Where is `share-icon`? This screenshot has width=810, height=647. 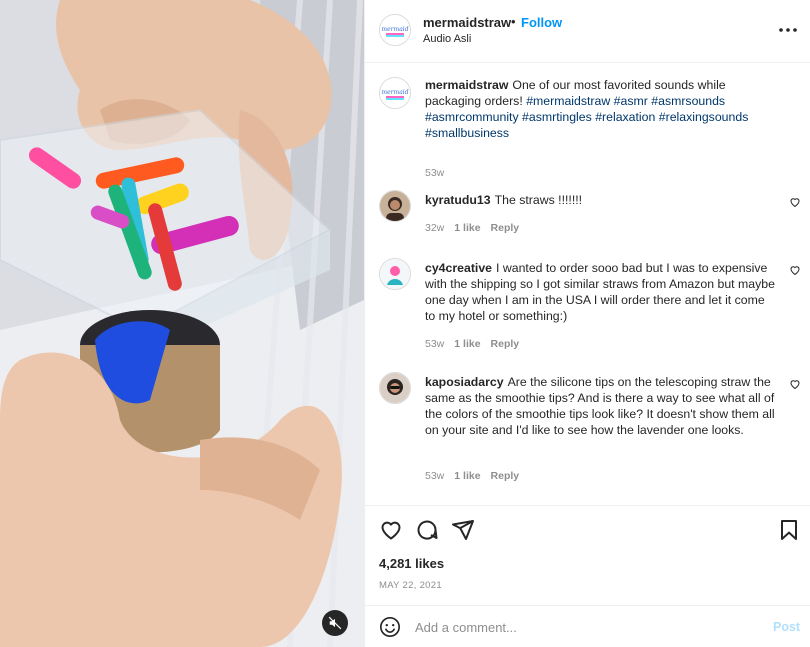
share-icon is located at coordinates (463, 530).